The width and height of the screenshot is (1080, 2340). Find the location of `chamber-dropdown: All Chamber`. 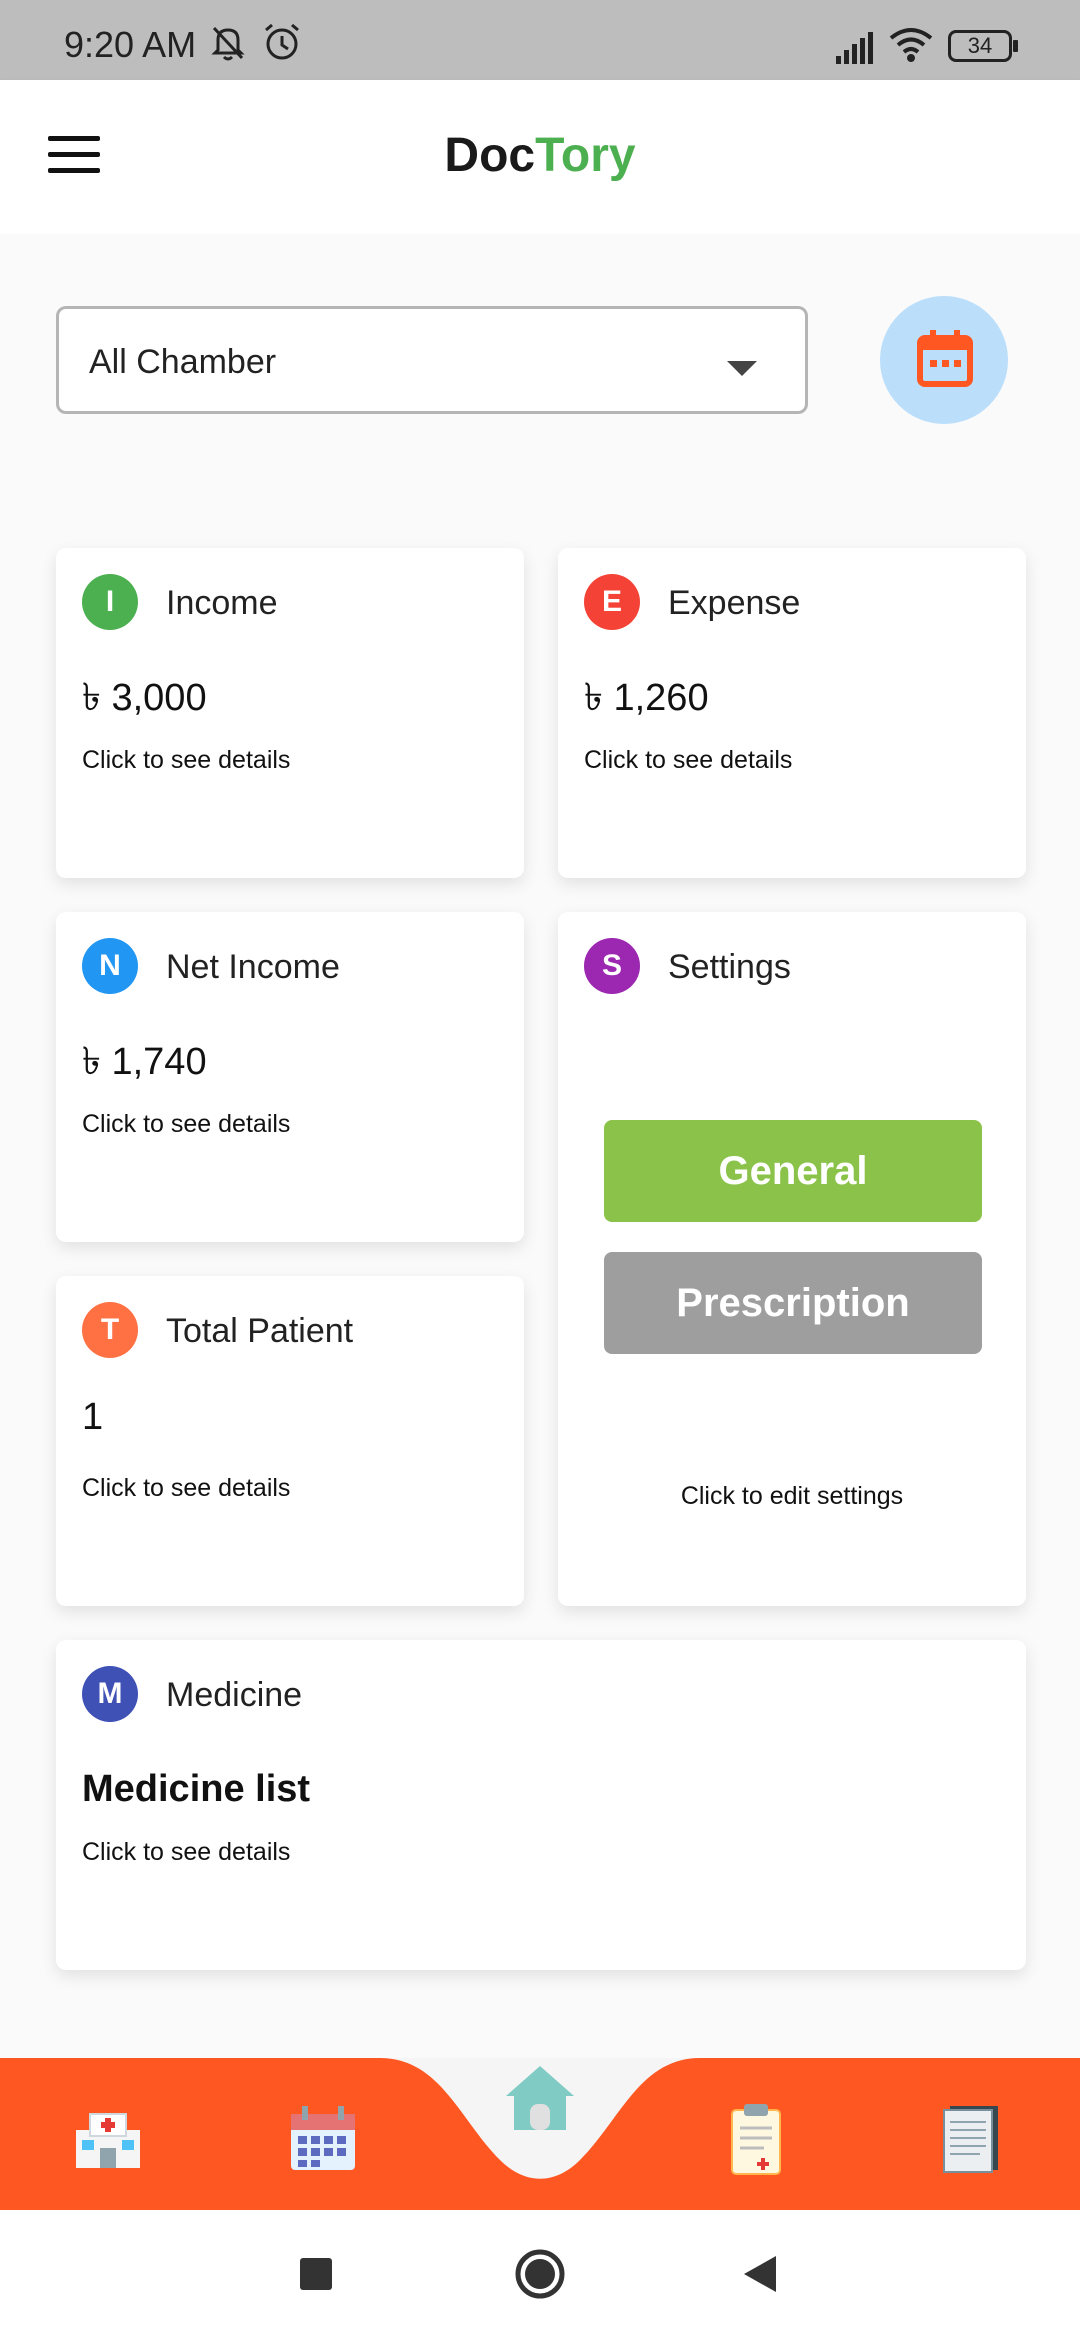

chamber-dropdown: All Chamber is located at coordinates (432, 360).